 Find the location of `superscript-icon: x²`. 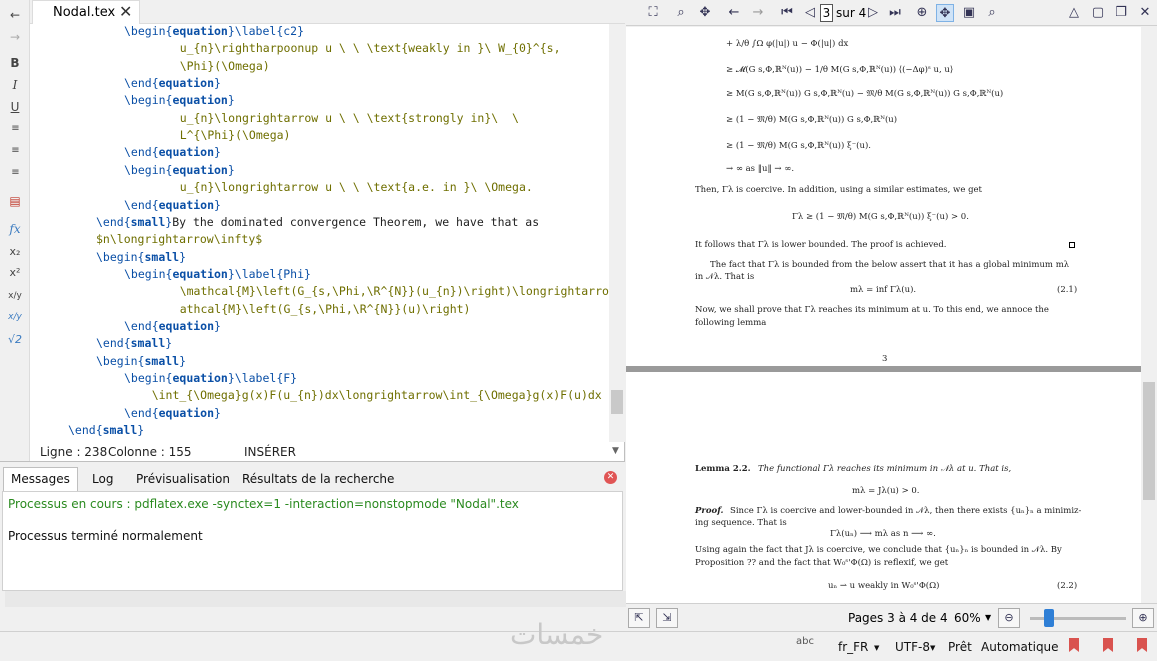

superscript-icon: x² is located at coordinates (15, 273).